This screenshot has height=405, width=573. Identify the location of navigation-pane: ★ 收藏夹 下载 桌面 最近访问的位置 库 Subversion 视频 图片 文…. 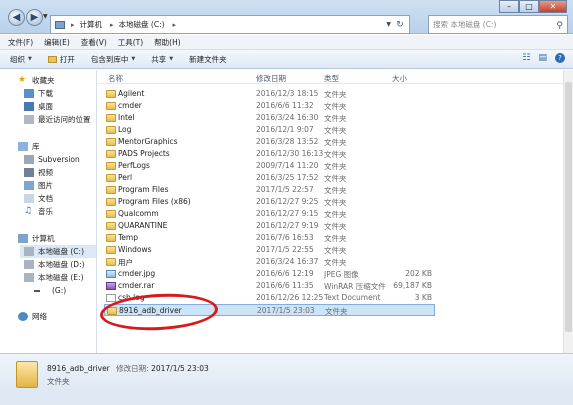
(48, 211).